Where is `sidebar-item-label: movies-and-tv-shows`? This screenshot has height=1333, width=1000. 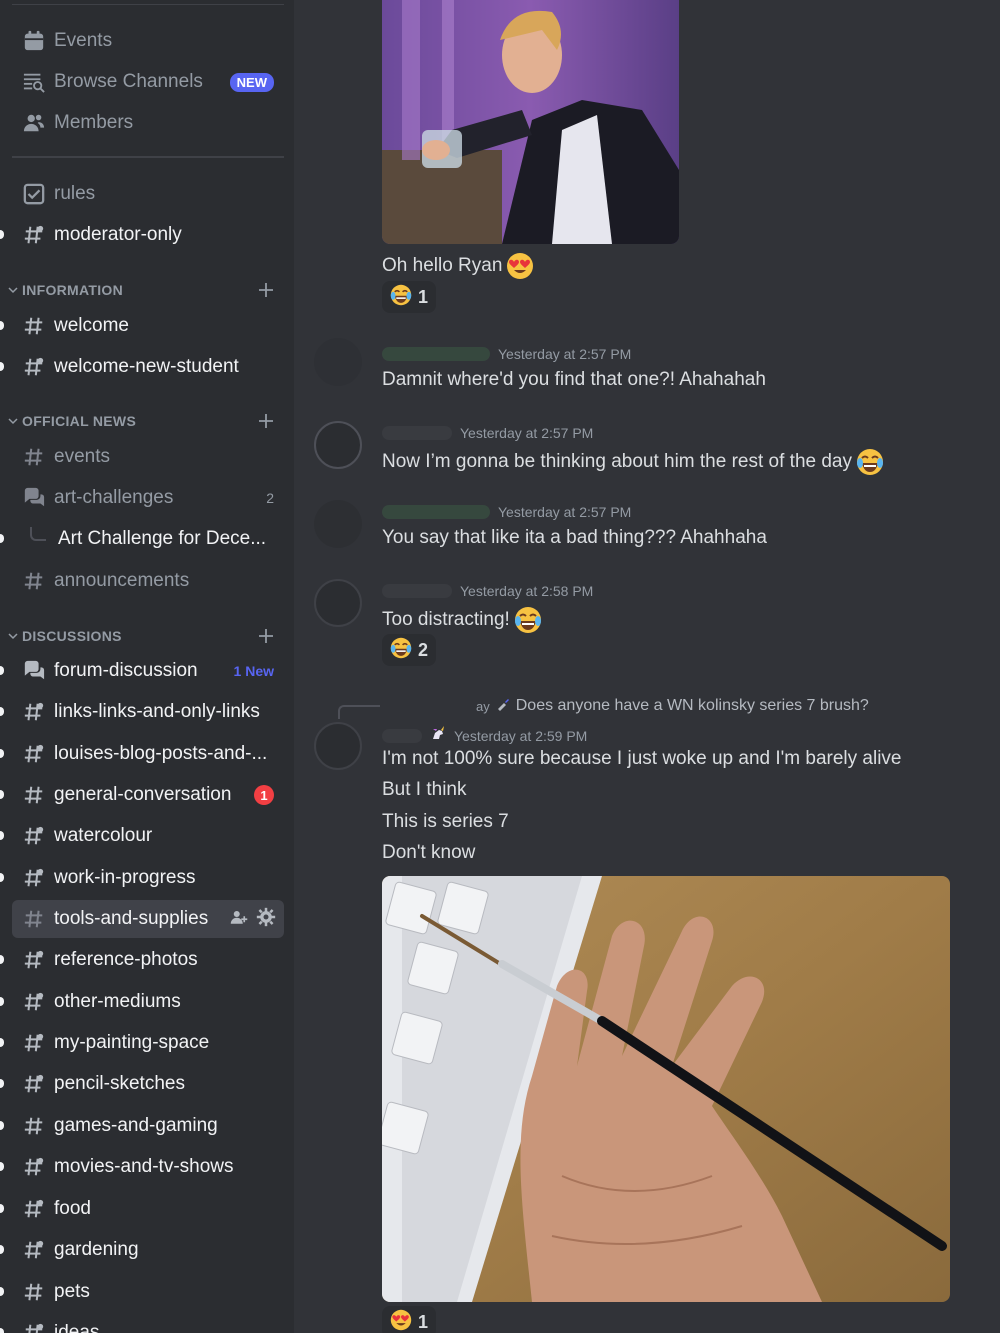
sidebar-item-label: movies-and-tv-shows is located at coordinates (144, 1166).